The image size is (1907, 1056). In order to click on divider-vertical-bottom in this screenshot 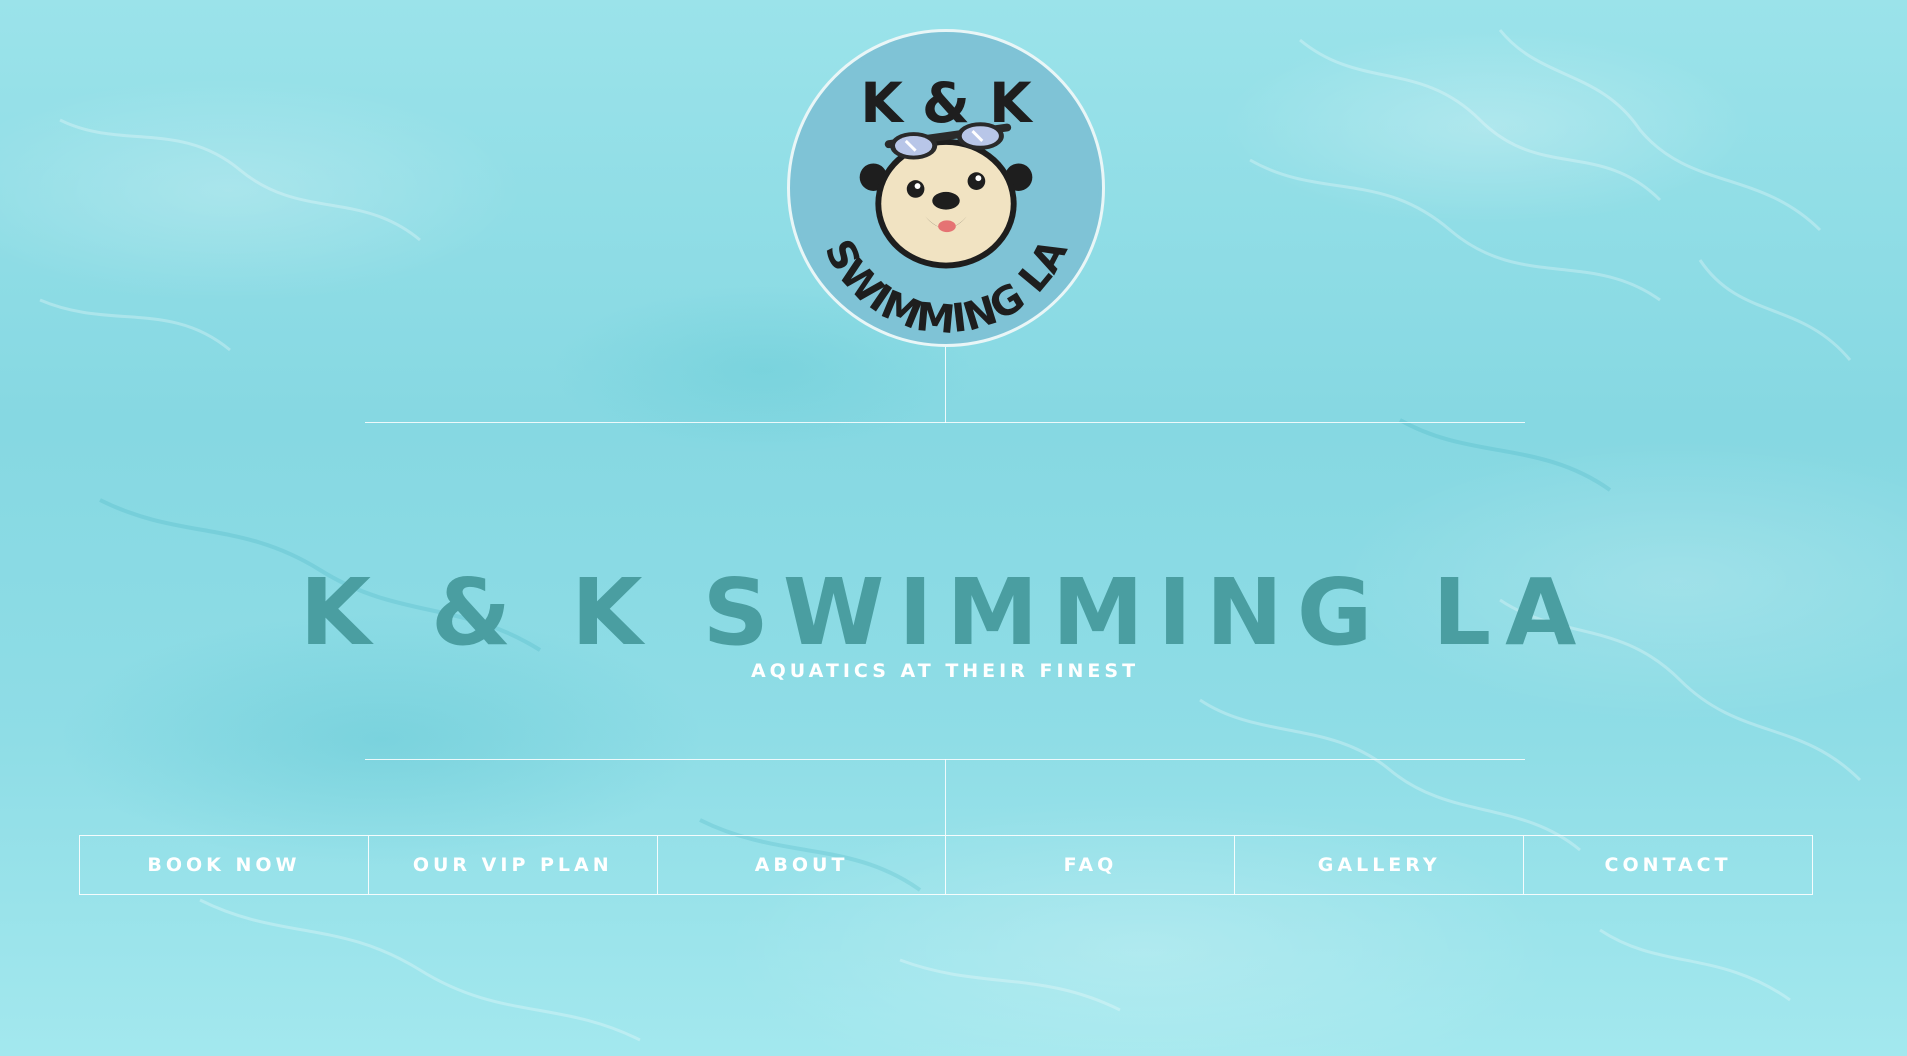, I will do `click(945, 797)`.